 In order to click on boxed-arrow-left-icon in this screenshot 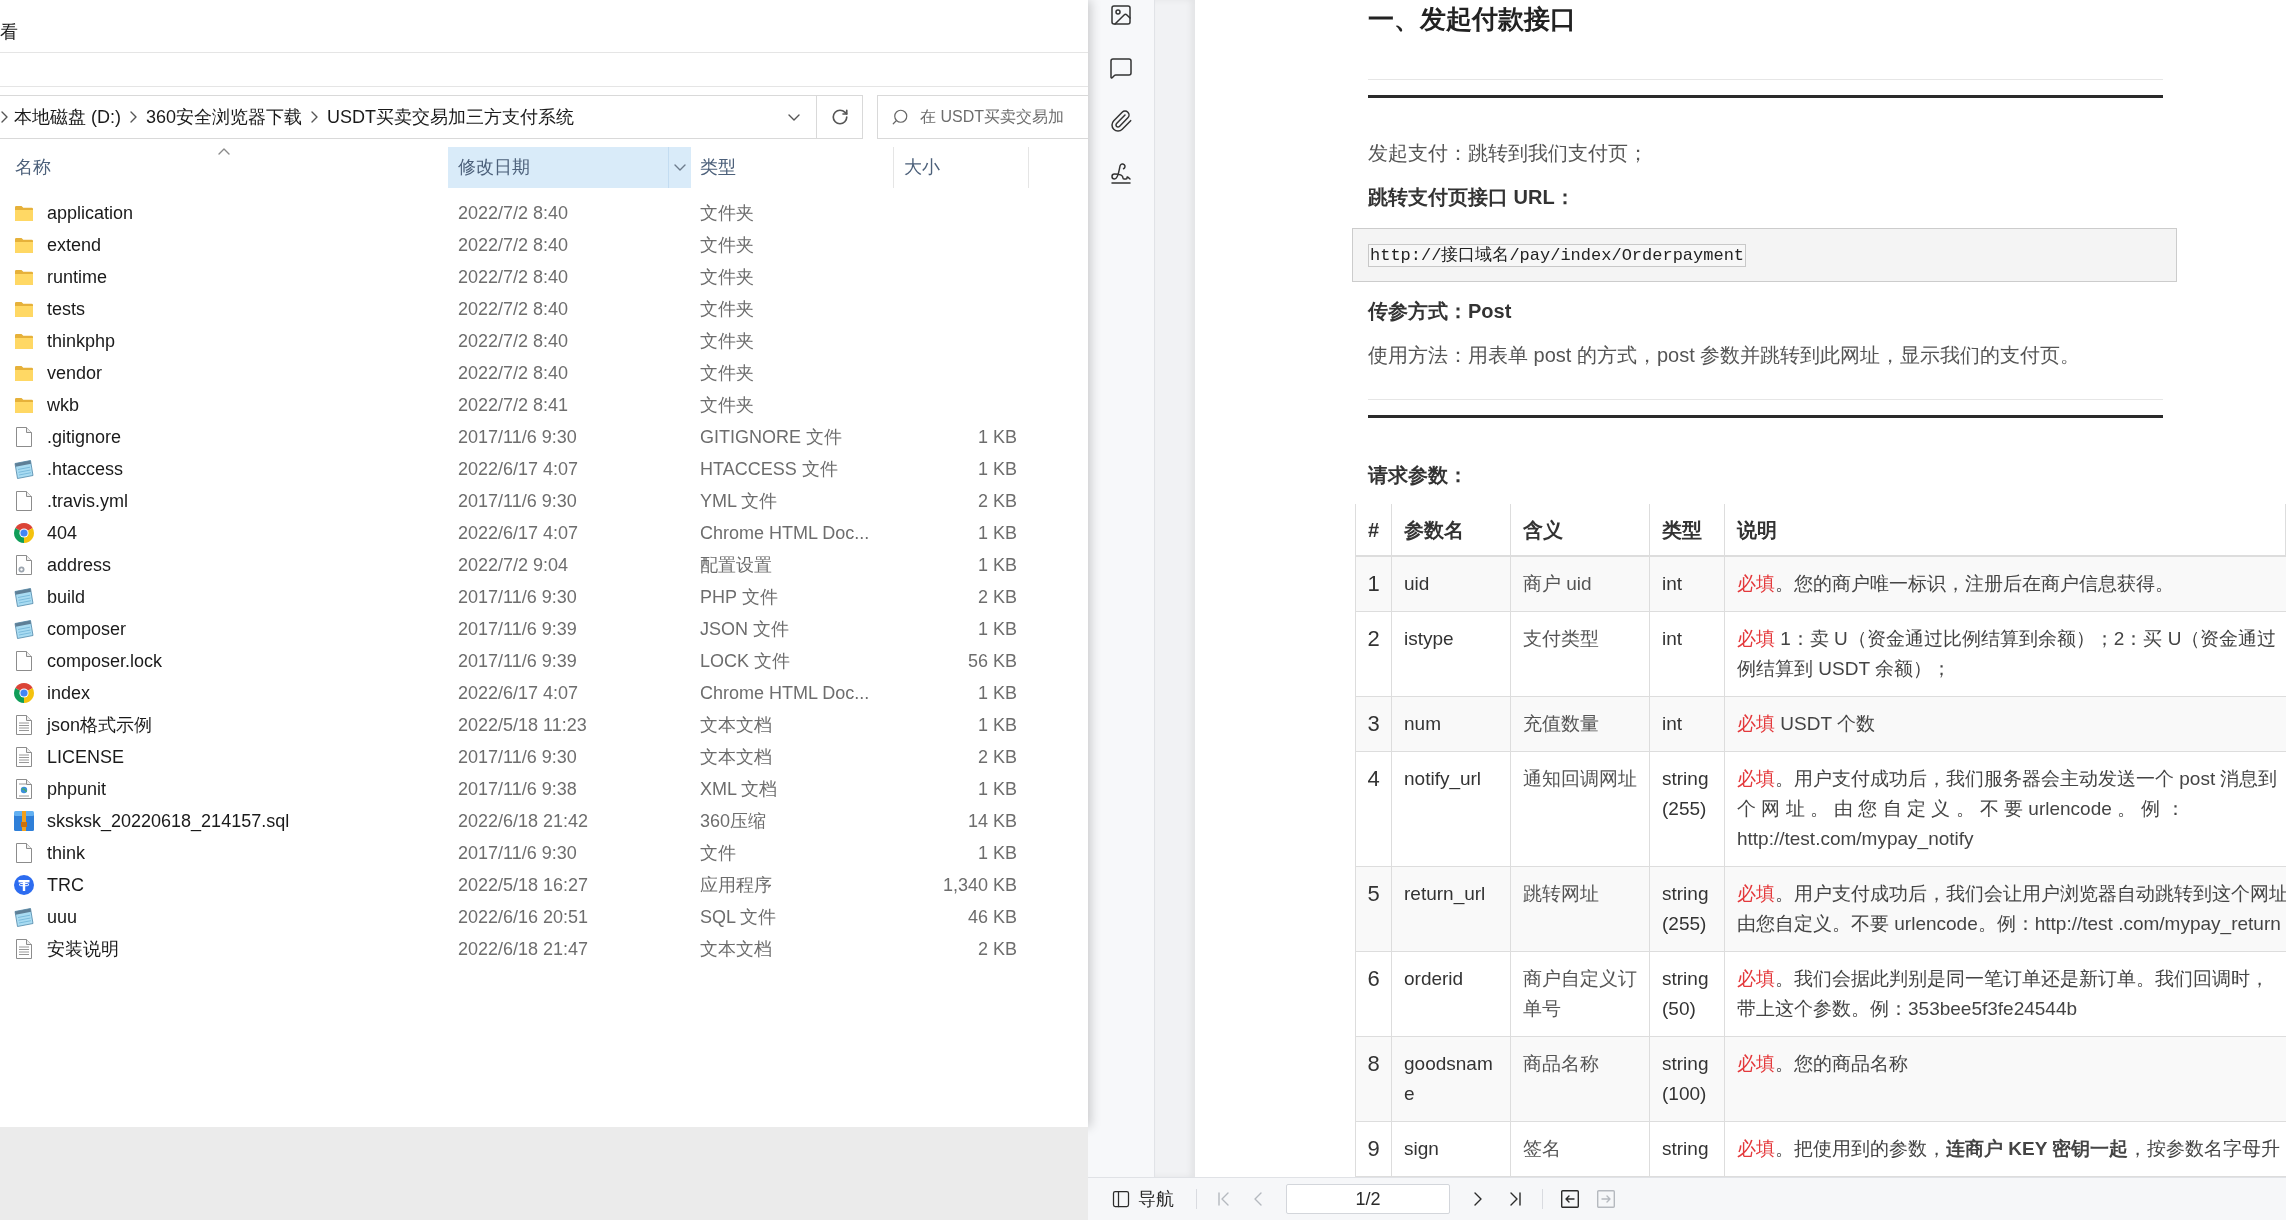, I will do `click(1570, 1199)`.